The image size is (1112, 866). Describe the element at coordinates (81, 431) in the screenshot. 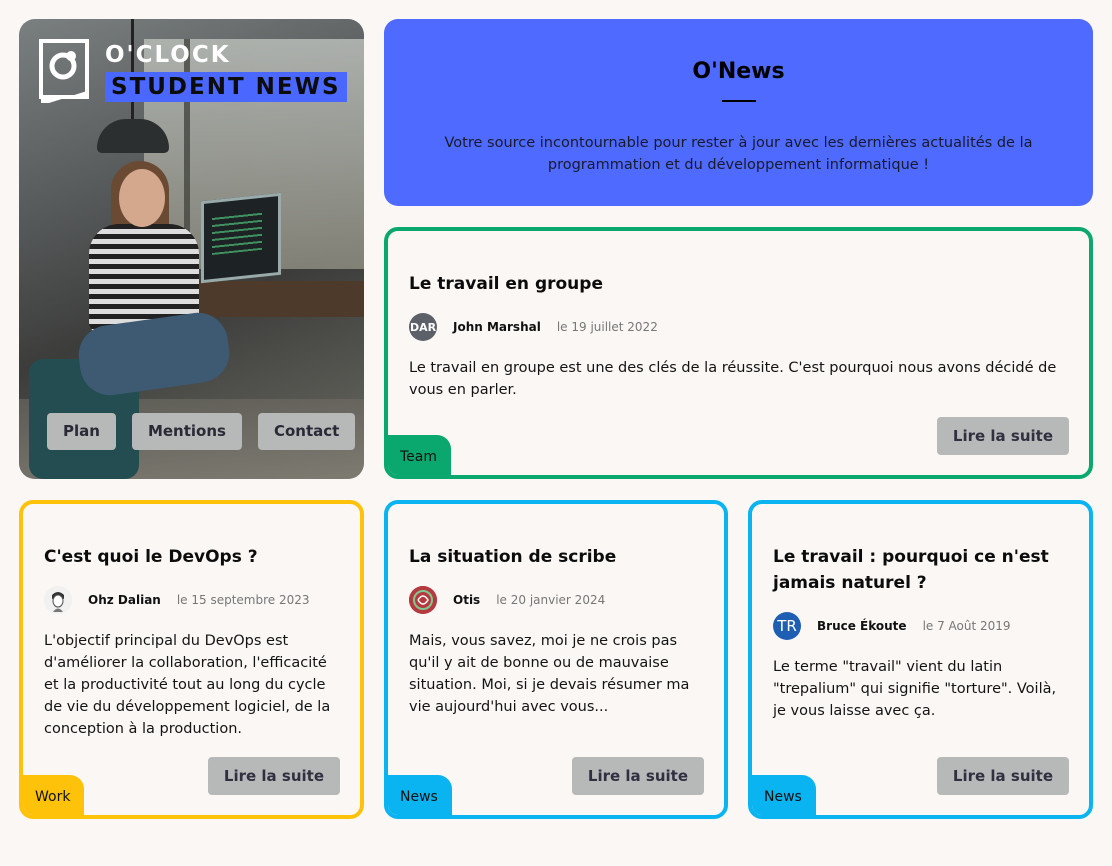

I see `nav-plan-button: Plan` at that location.